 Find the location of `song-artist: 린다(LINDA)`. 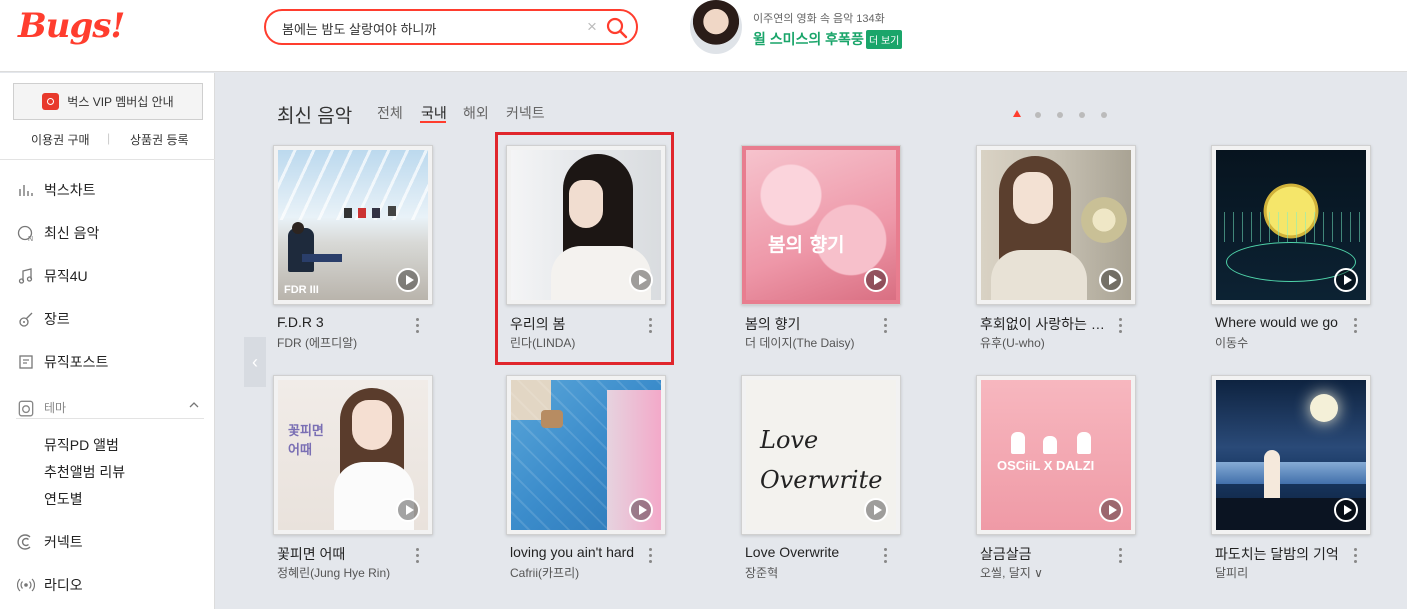

song-artist: 린다(LINDA) is located at coordinates (577, 342).